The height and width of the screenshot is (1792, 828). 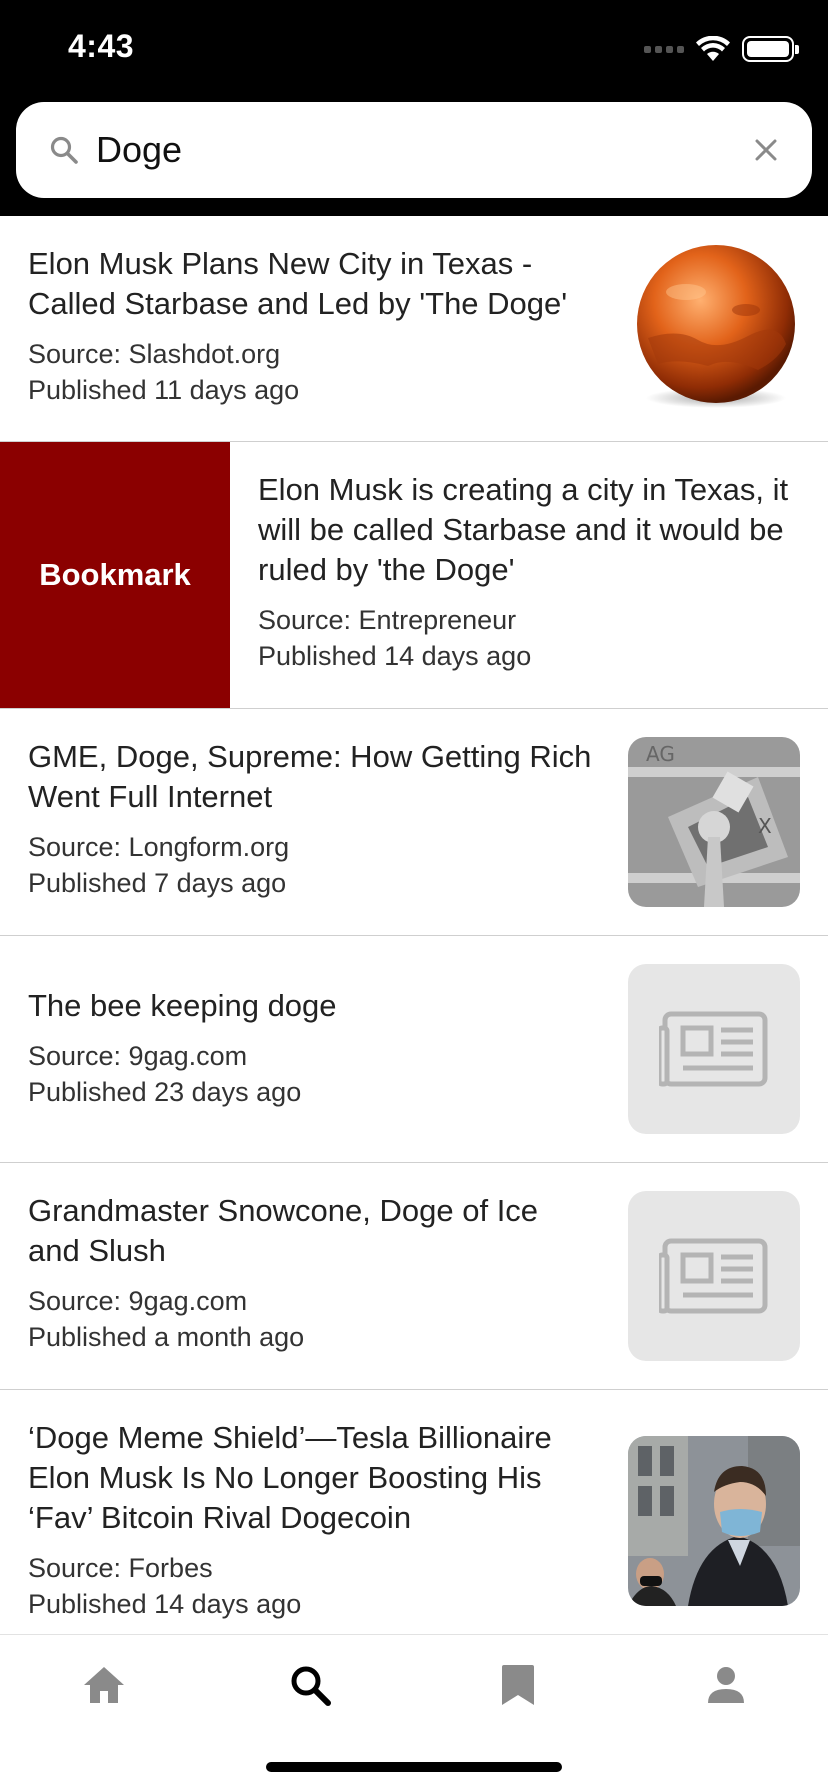 I want to click on tab-bookmarks, so click(x=518, y=1685).